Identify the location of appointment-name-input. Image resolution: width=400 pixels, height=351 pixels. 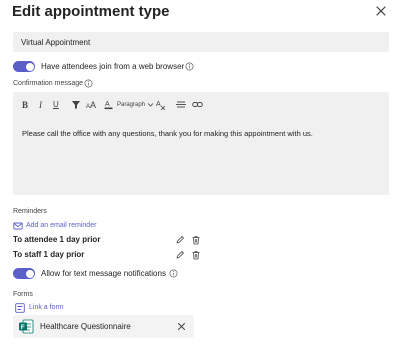
(201, 42).